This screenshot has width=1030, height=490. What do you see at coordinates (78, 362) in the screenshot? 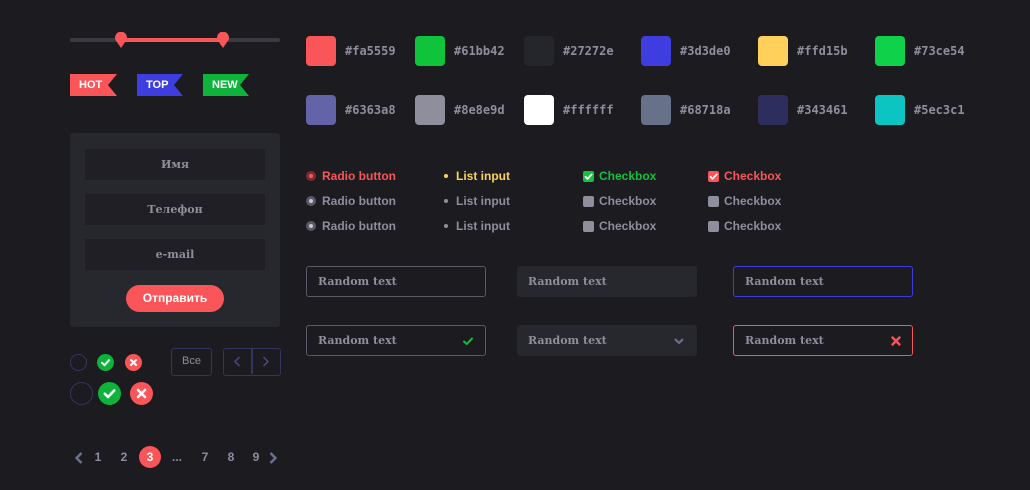
I see `empty-circle-icon-small` at bounding box center [78, 362].